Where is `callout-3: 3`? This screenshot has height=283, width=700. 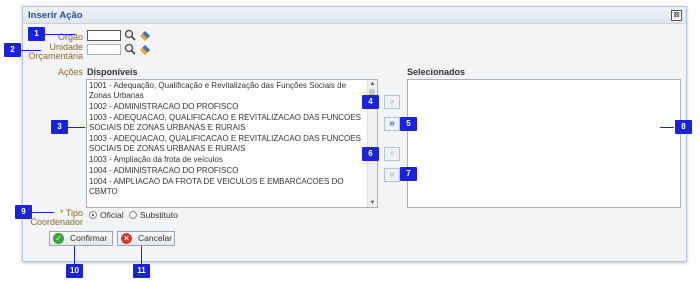 callout-3: 3 is located at coordinates (59, 127).